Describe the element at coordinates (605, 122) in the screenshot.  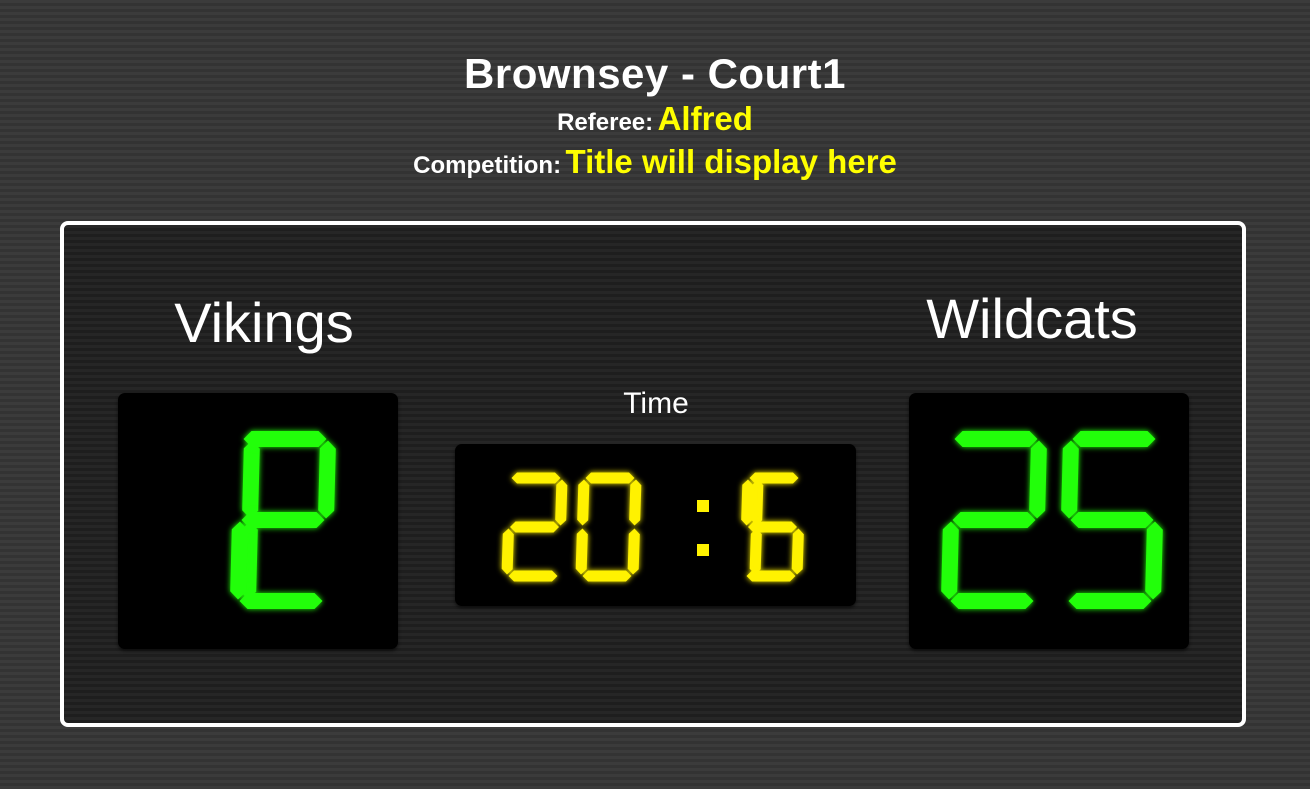
I see `referee-label: Referee:` at that location.